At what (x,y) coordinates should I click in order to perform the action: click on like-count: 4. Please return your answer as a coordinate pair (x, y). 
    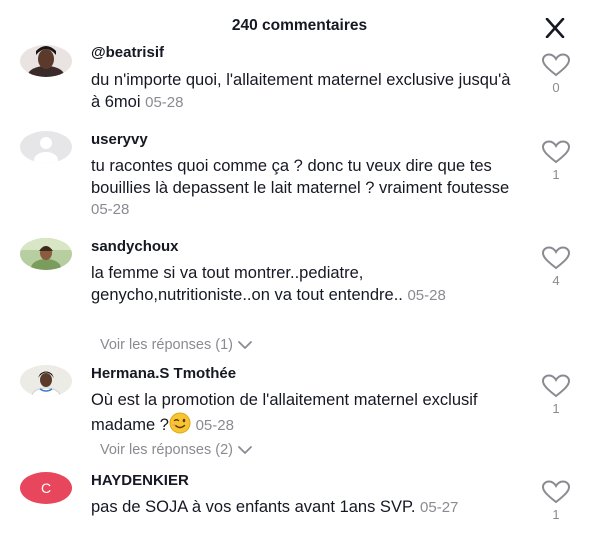
    Looking at the image, I should click on (556, 280).